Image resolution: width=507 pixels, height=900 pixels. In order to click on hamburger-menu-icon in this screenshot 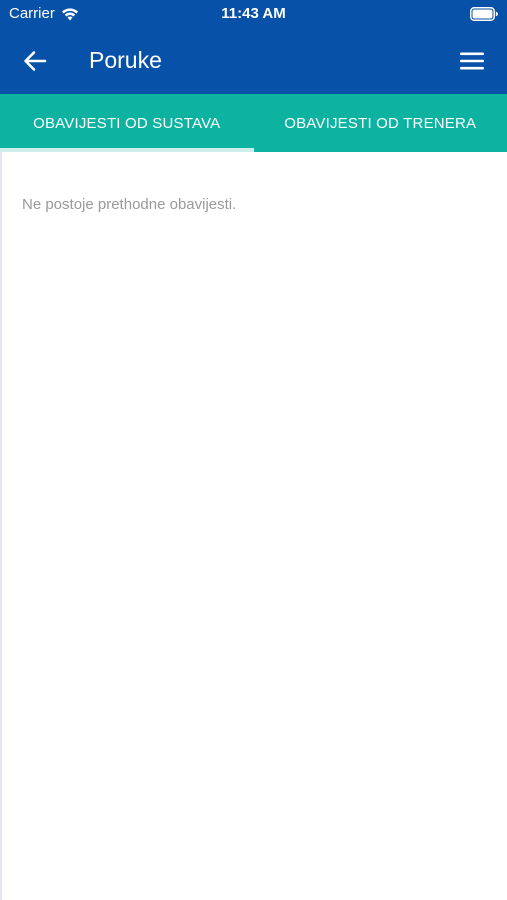, I will do `click(472, 61)`.